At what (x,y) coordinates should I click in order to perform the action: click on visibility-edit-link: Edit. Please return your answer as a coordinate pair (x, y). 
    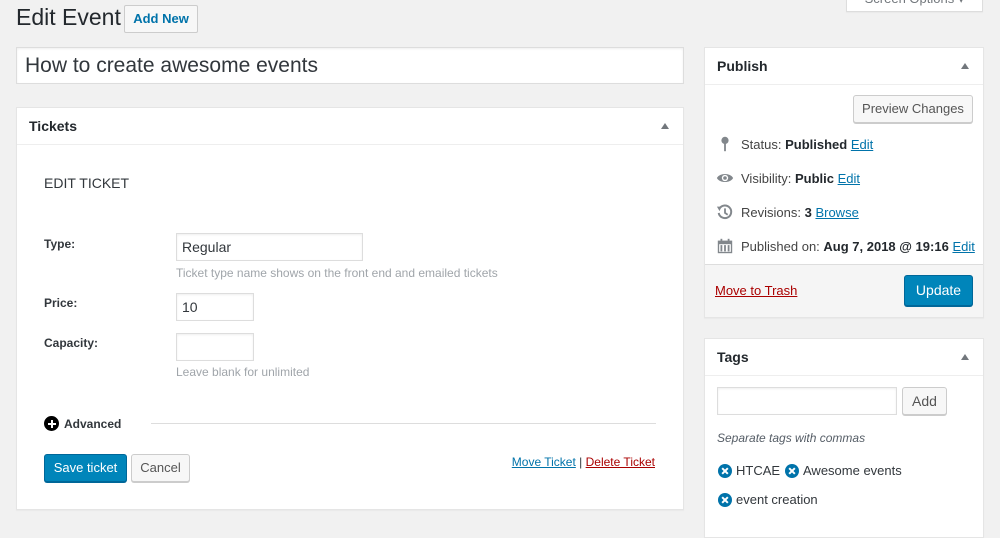
    Looking at the image, I should click on (849, 178).